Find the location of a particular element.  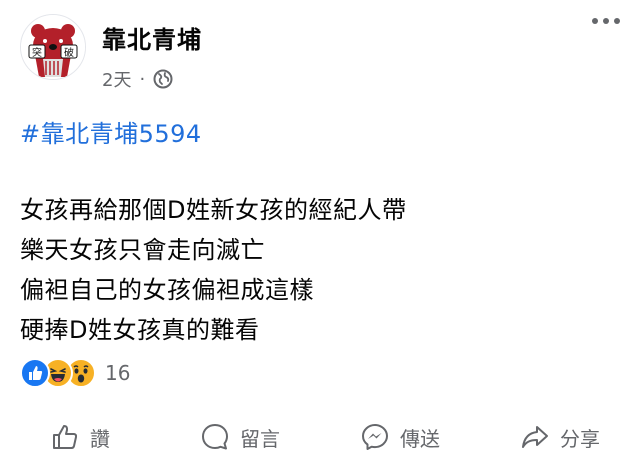

page-avatar: 突 破 is located at coordinates (53, 47).